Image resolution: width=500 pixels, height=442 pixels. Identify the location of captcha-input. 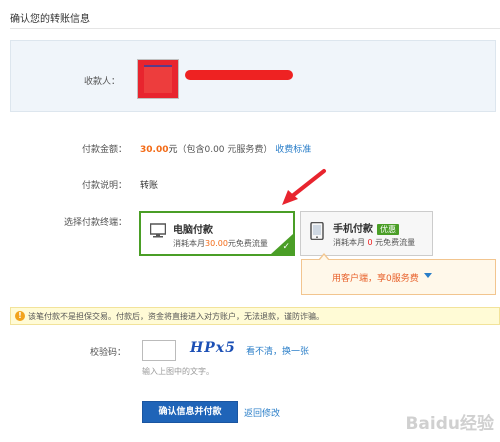
(159, 350).